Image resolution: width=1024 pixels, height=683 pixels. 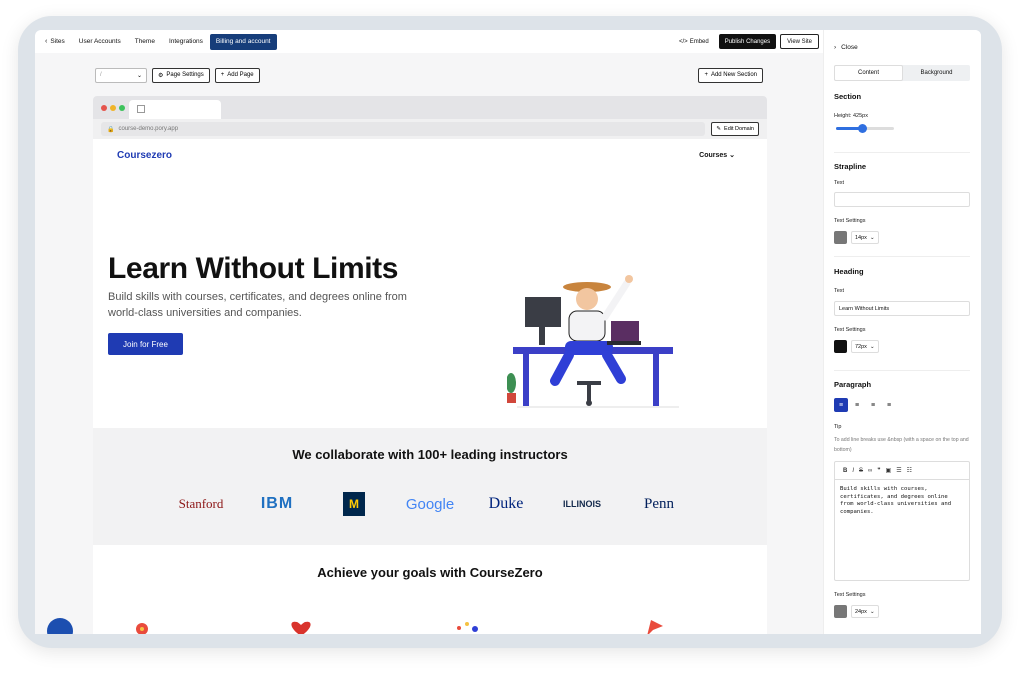 What do you see at coordinates (861, 471) in the screenshot?
I see `strikethrough-icon: S` at bounding box center [861, 471].